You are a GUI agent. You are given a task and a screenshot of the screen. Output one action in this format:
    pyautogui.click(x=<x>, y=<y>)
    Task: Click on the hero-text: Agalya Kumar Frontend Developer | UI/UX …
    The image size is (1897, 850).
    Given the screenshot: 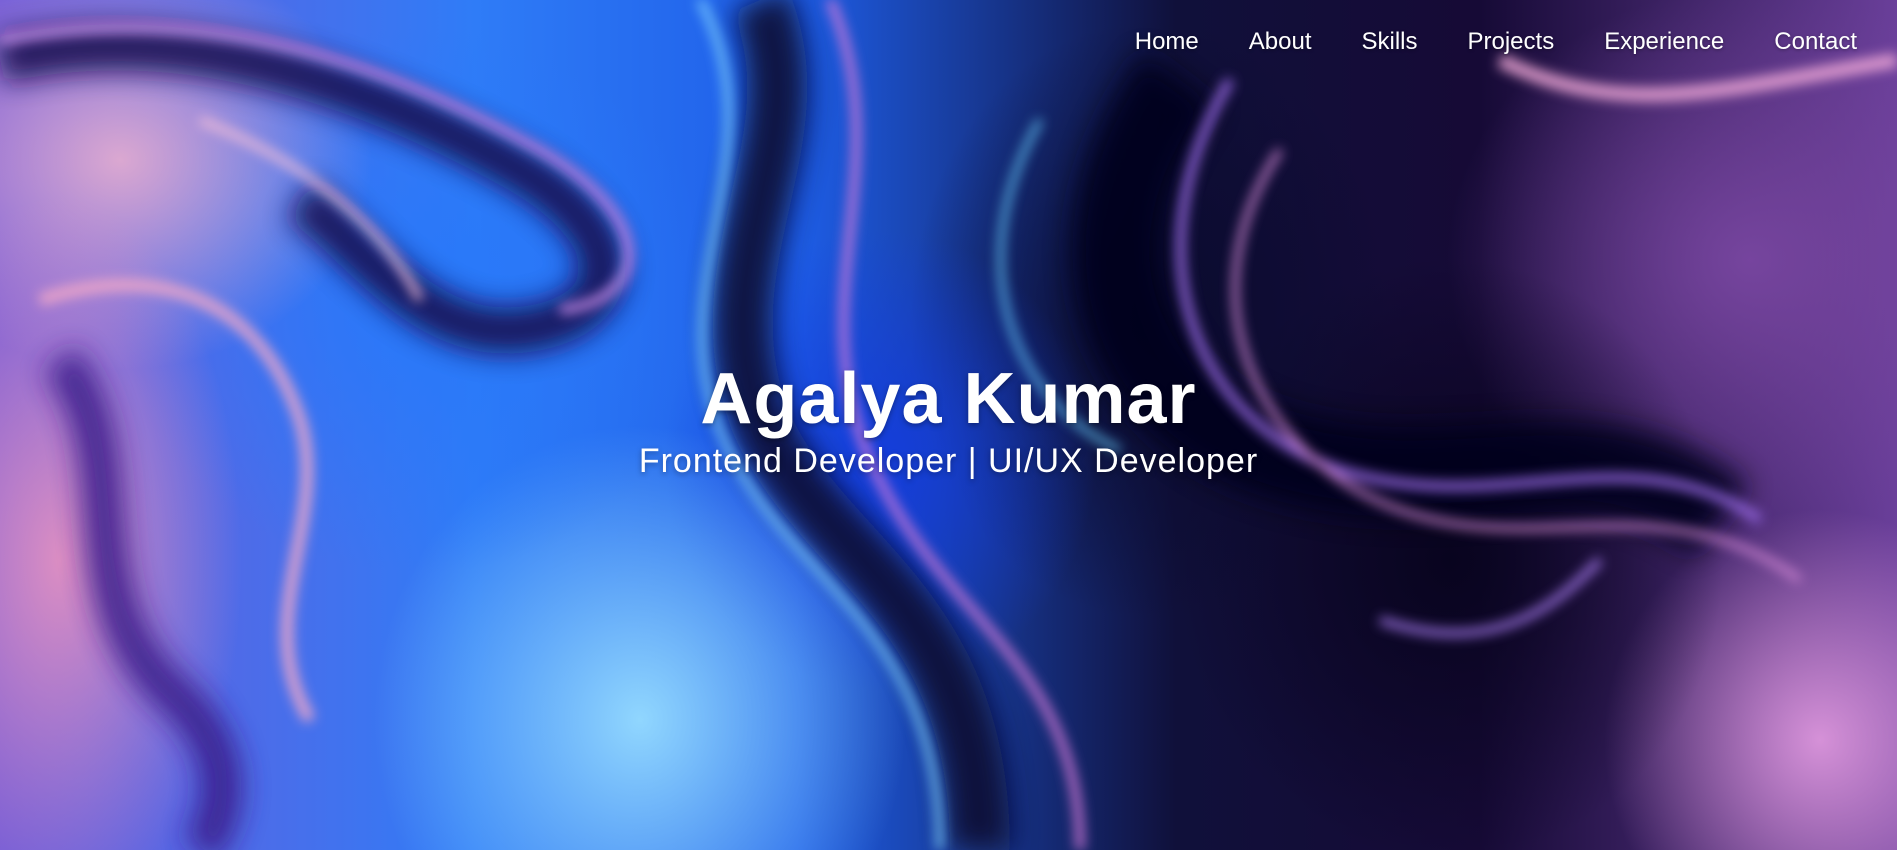 What is the action you would take?
    pyautogui.click(x=948, y=423)
    